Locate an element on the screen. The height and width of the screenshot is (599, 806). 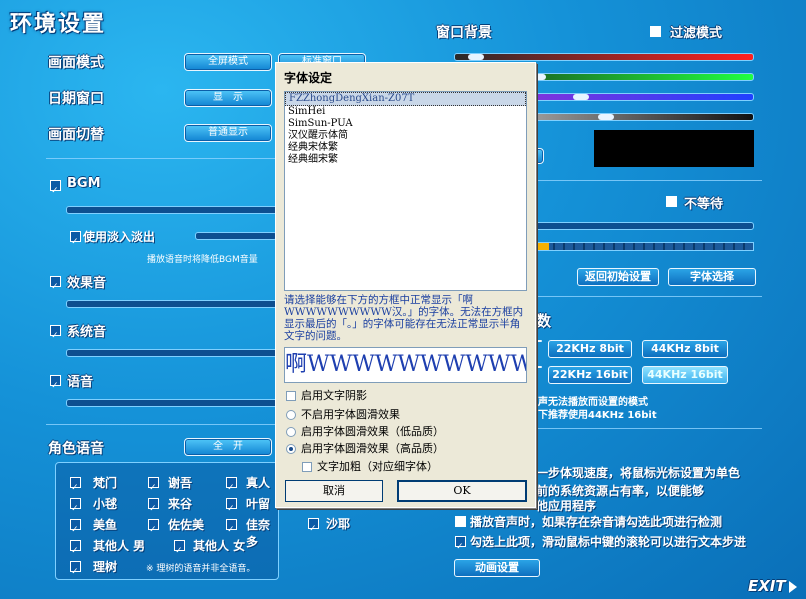
char-checkbox-kyousuke is located at coordinates (75, 482).